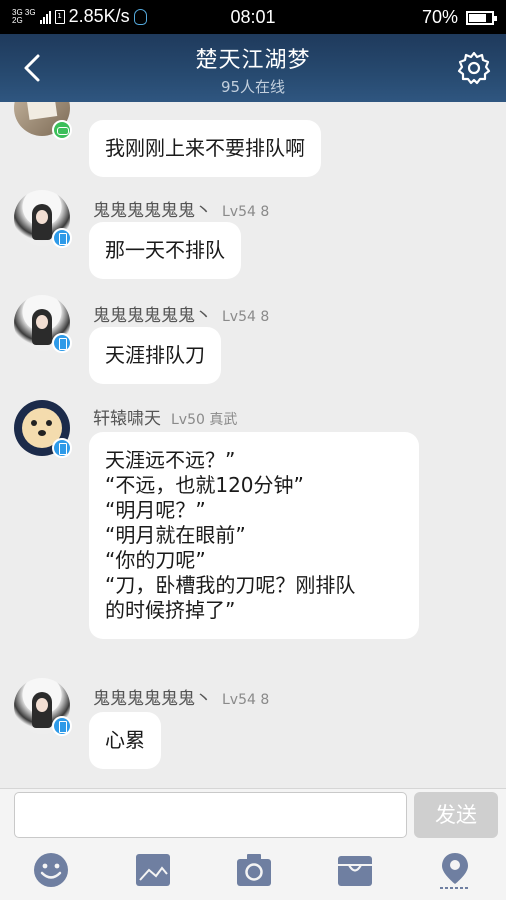 The image size is (506, 900). Describe the element at coordinates (155, 355) in the screenshot. I see `message-bubble: 天涯排队刀` at that location.